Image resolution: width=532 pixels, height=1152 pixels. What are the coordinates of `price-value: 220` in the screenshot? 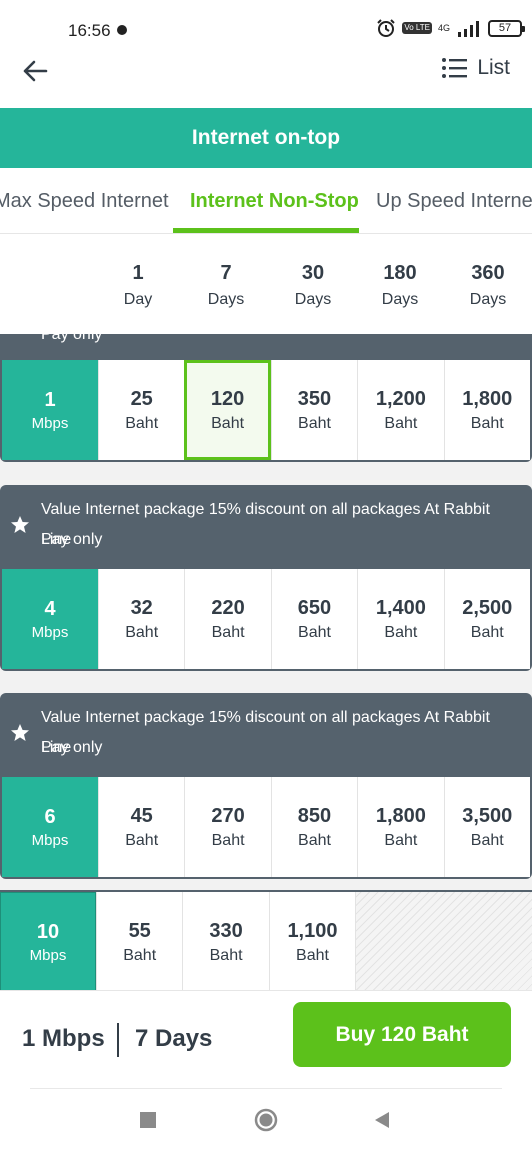 It's located at (228, 607).